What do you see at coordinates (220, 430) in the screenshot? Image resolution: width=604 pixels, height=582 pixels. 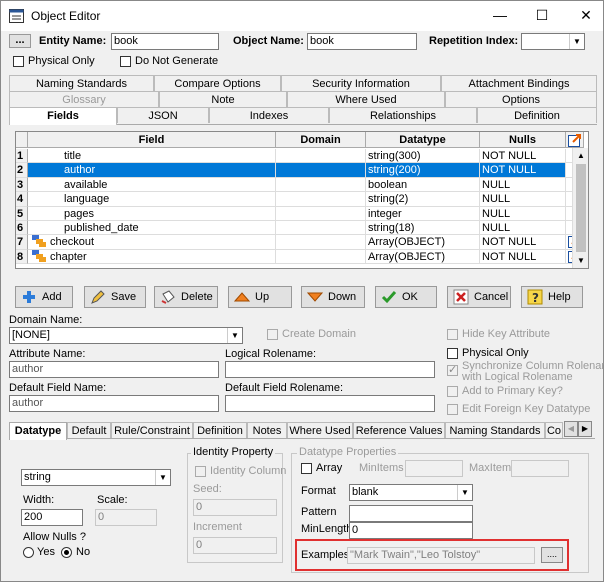 I see `tab-attr-definition: Definition` at bounding box center [220, 430].